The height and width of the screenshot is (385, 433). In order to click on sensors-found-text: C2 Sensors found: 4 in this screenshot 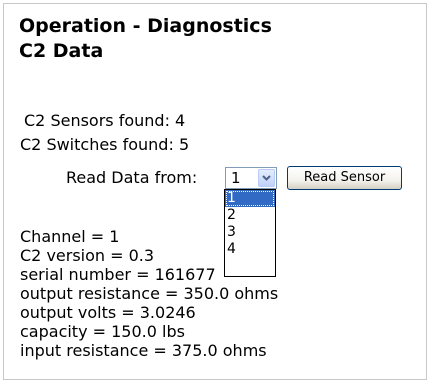, I will do `click(105, 120)`.